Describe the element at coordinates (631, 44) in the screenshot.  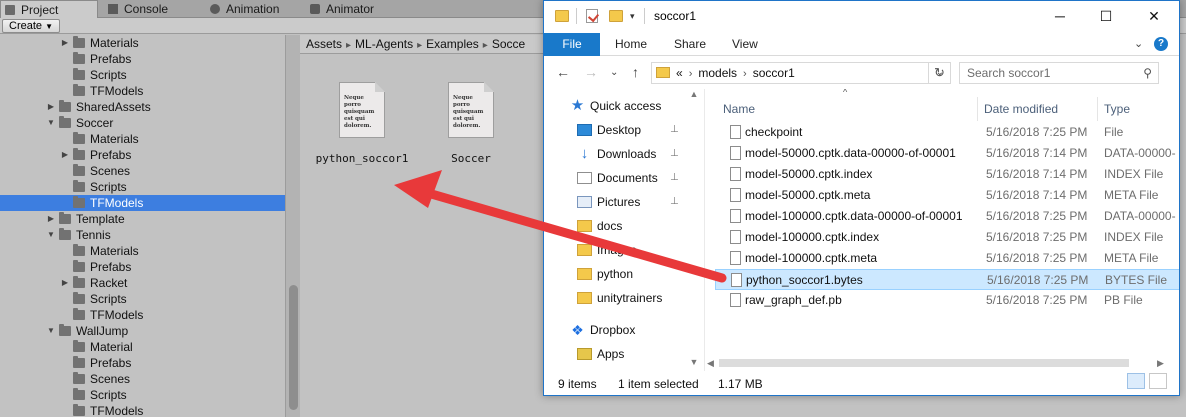
I see `tab-home: Home` at that location.